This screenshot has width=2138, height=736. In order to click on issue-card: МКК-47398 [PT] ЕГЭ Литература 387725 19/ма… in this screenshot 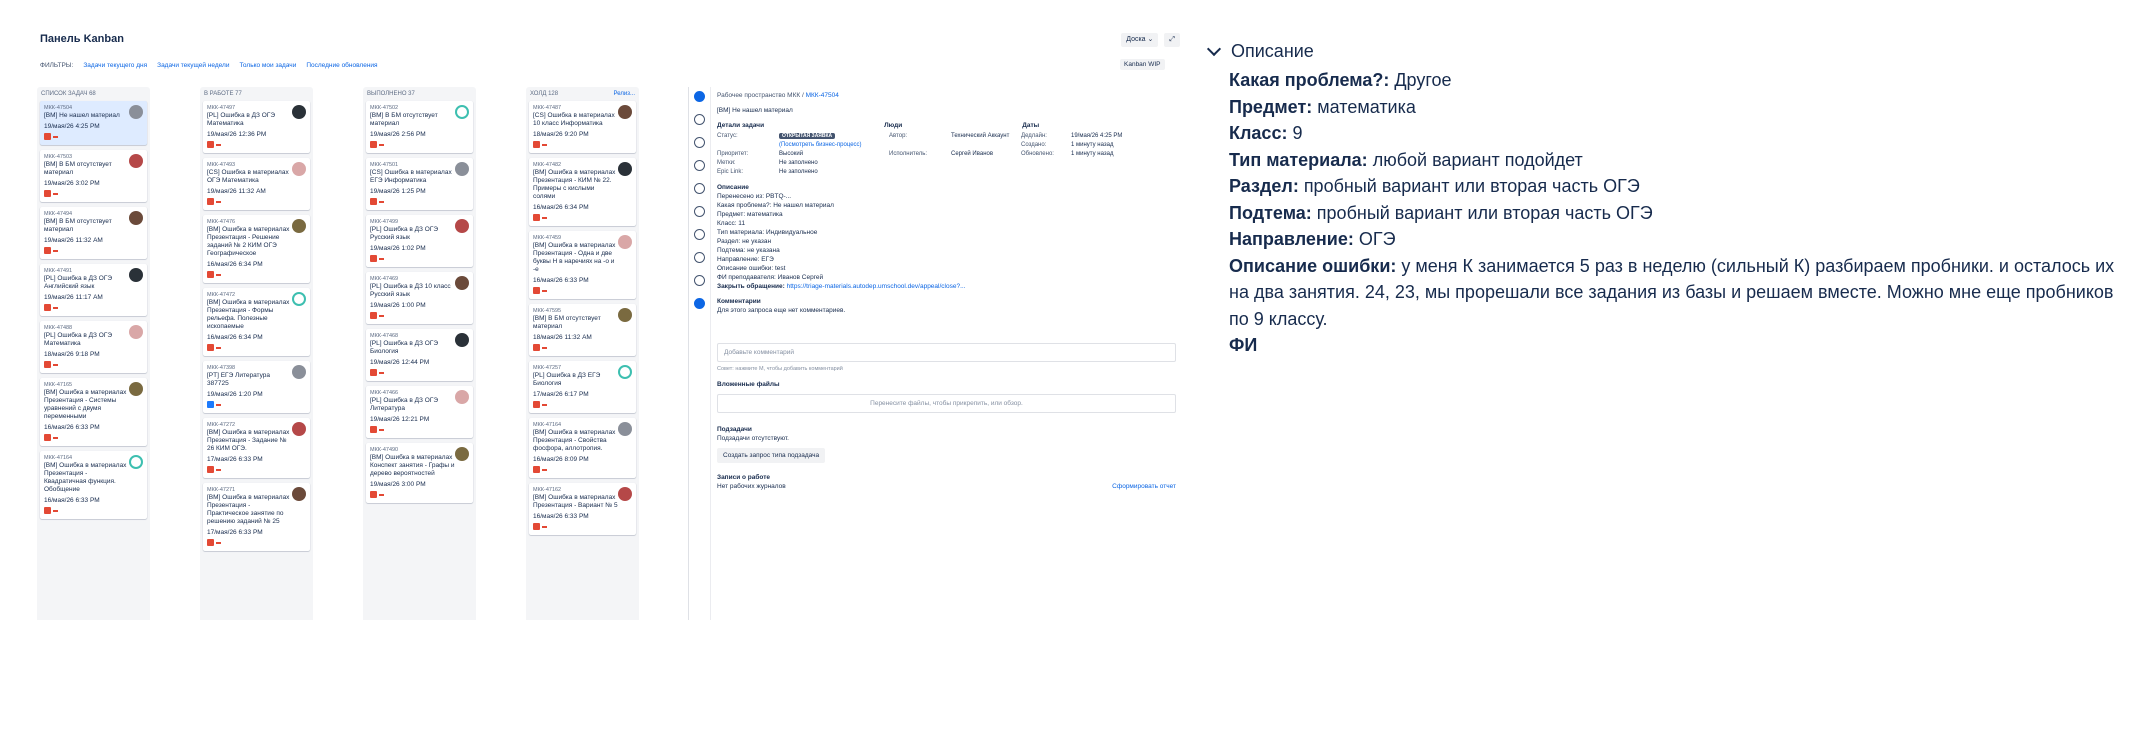, I will do `click(256, 387)`.